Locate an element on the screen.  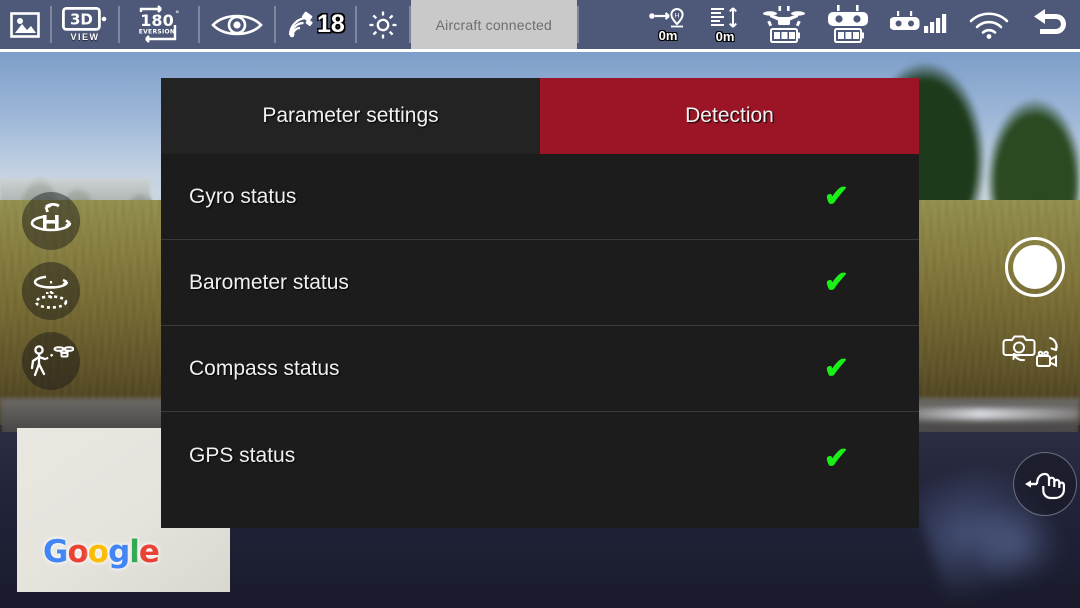
drone-battery-icon is located at coordinates (784, 24).